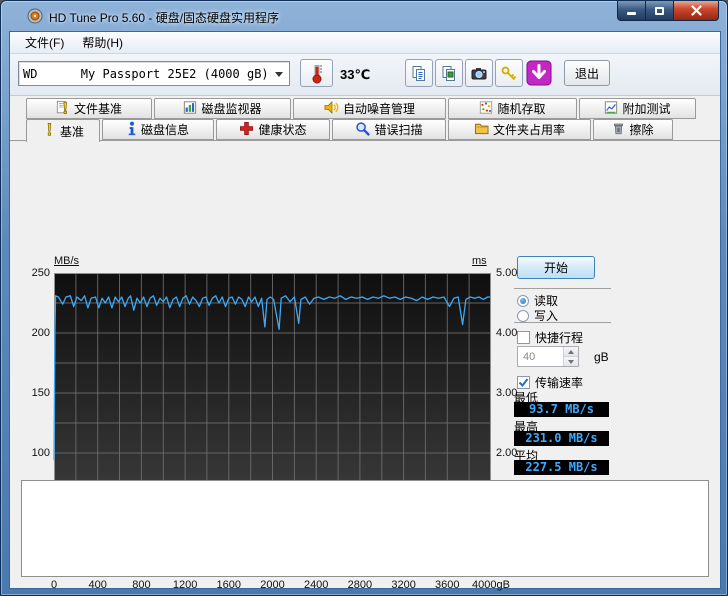  Describe the element at coordinates (365, 43) in the screenshot. I see `menubar: 文件(F) 帮助(H)` at that location.